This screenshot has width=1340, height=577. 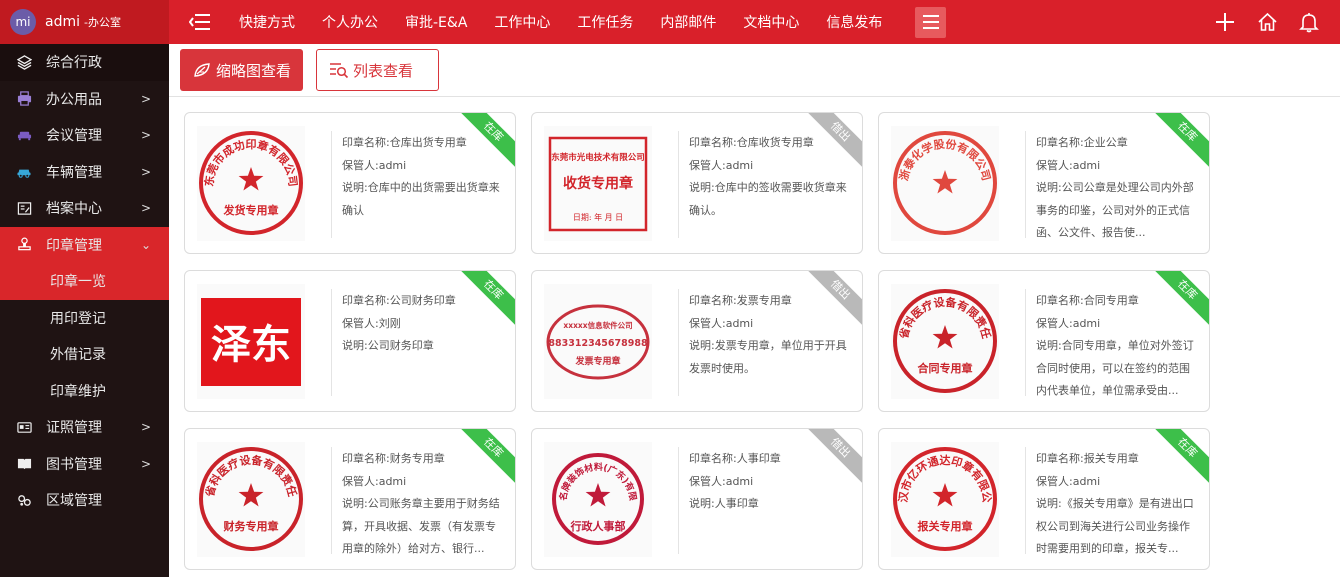 What do you see at coordinates (597, 325) in the screenshot?
I see `svg-text: xxxxx信息软件公司` at bounding box center [597, 325].